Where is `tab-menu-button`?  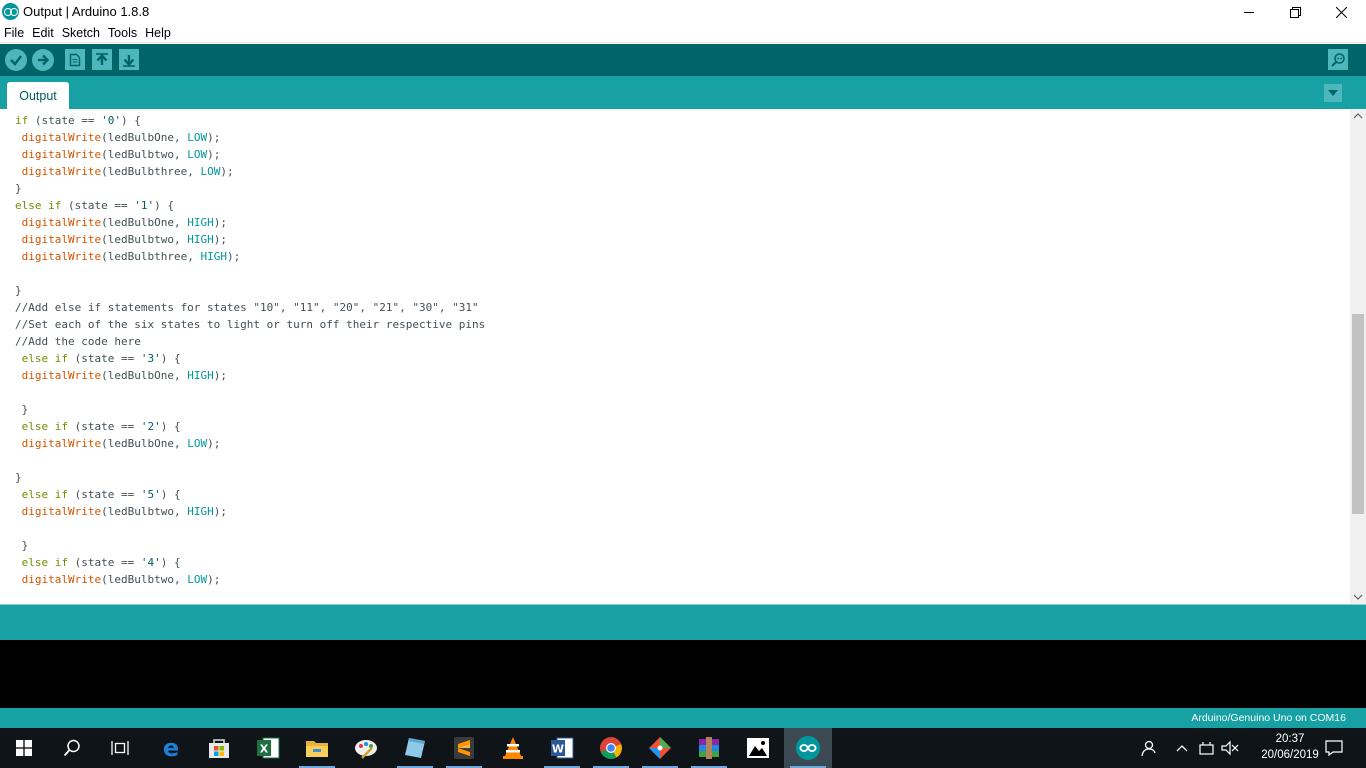
tab-menu-button is located at coordinates (1333, 93).